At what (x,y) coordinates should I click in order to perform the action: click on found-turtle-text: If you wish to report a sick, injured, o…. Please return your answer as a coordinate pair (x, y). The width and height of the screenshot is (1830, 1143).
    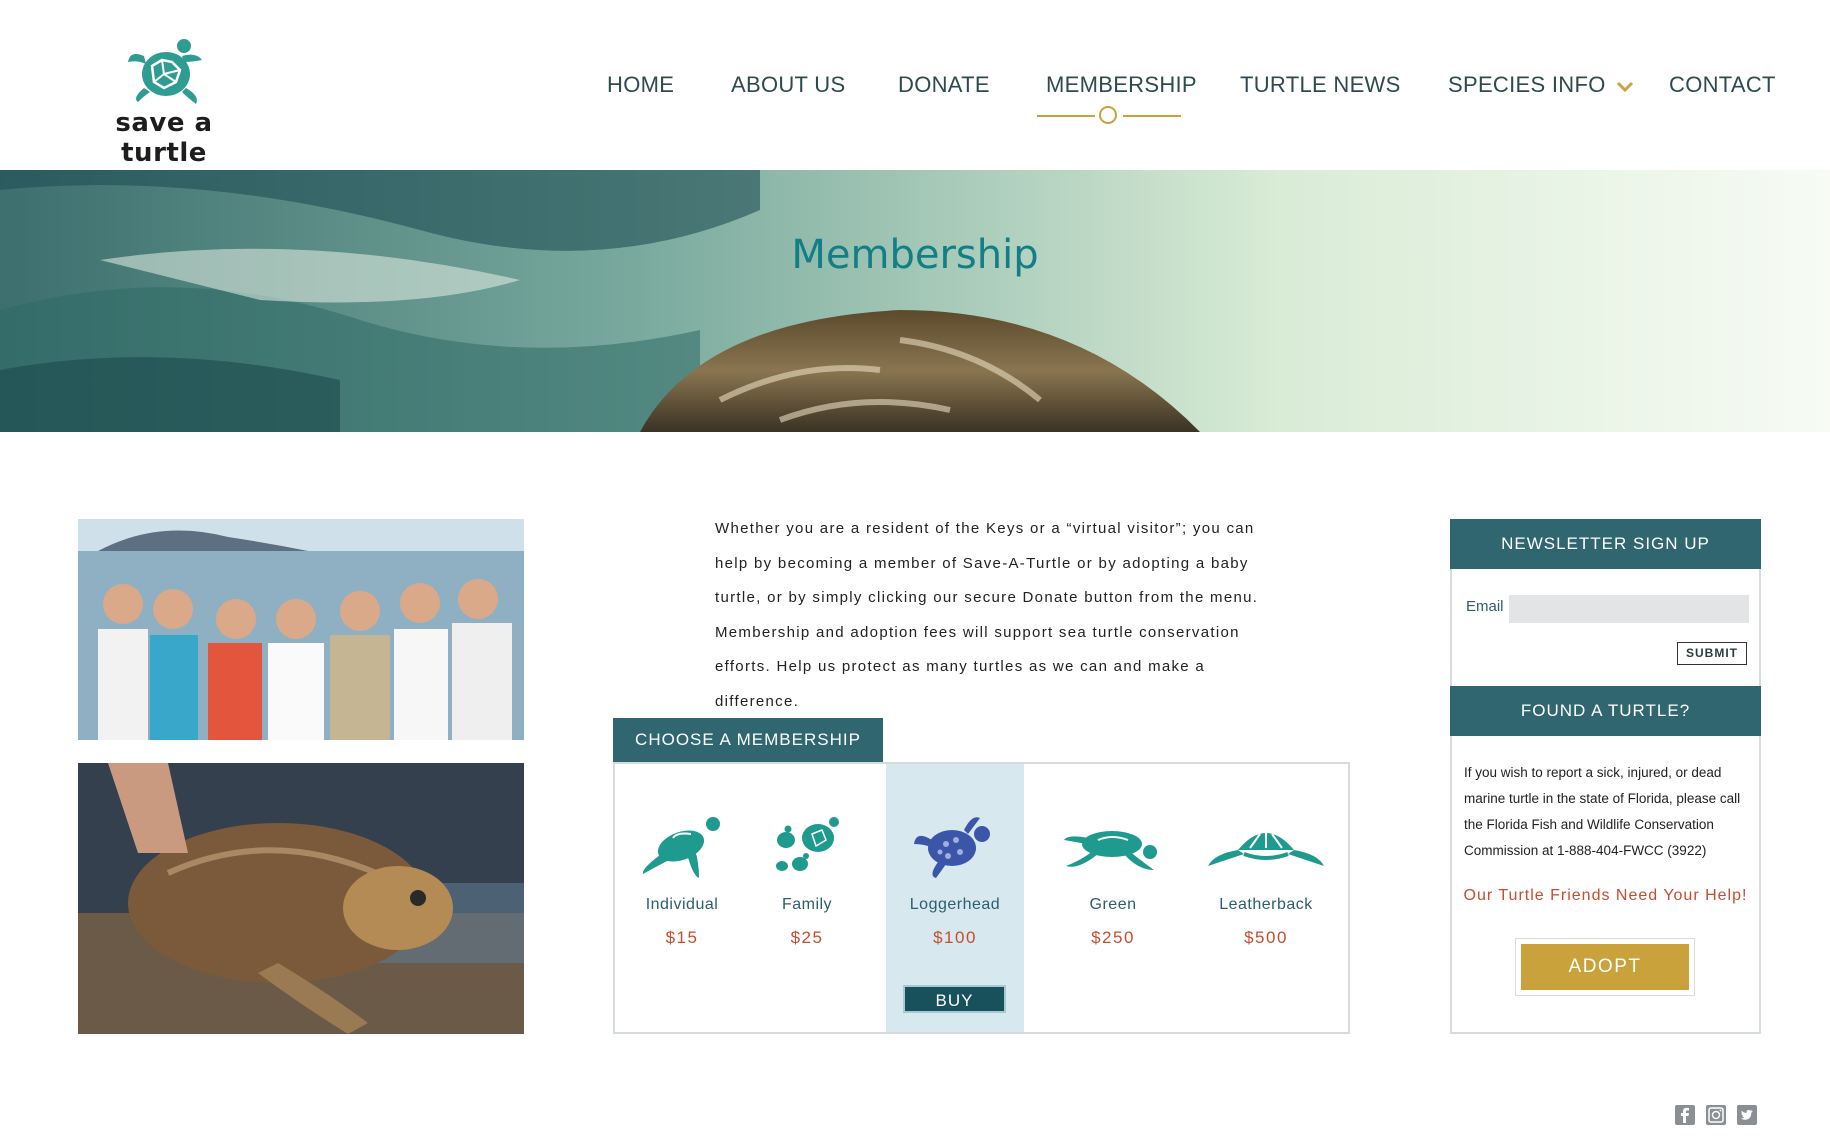
    Looking at the image, I should click on (1602, 811).